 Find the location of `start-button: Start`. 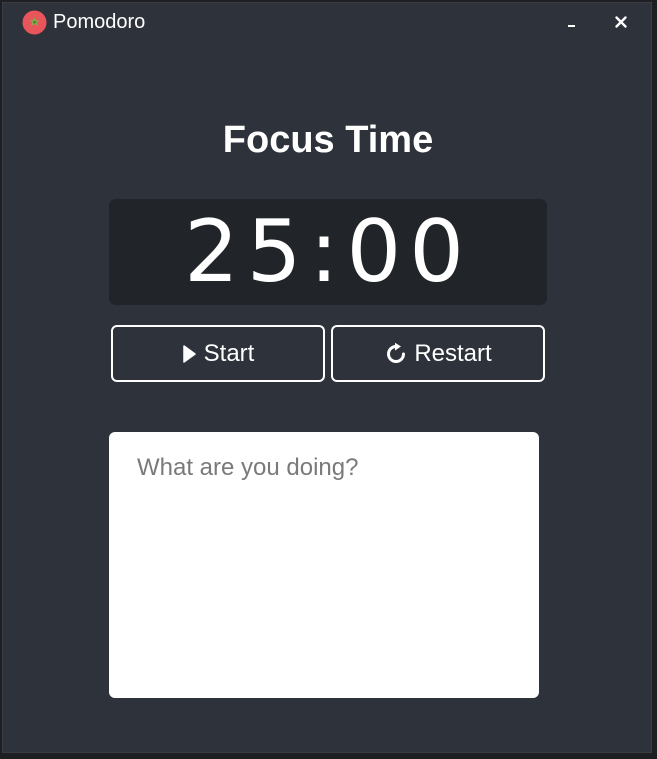

start-button: Start is located at coordinates (218, 353).